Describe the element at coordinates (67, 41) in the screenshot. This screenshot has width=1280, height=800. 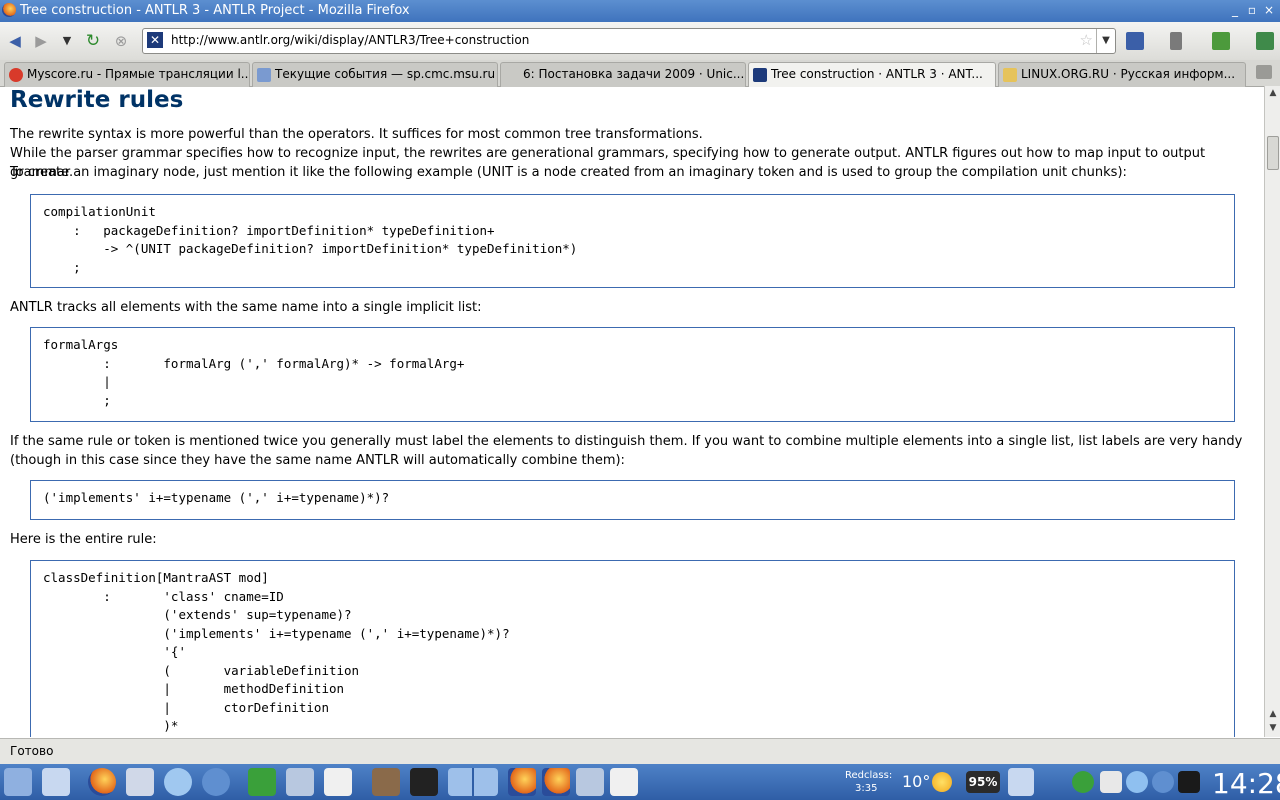
I see `history-dropdown-icon: ▼` at that location.